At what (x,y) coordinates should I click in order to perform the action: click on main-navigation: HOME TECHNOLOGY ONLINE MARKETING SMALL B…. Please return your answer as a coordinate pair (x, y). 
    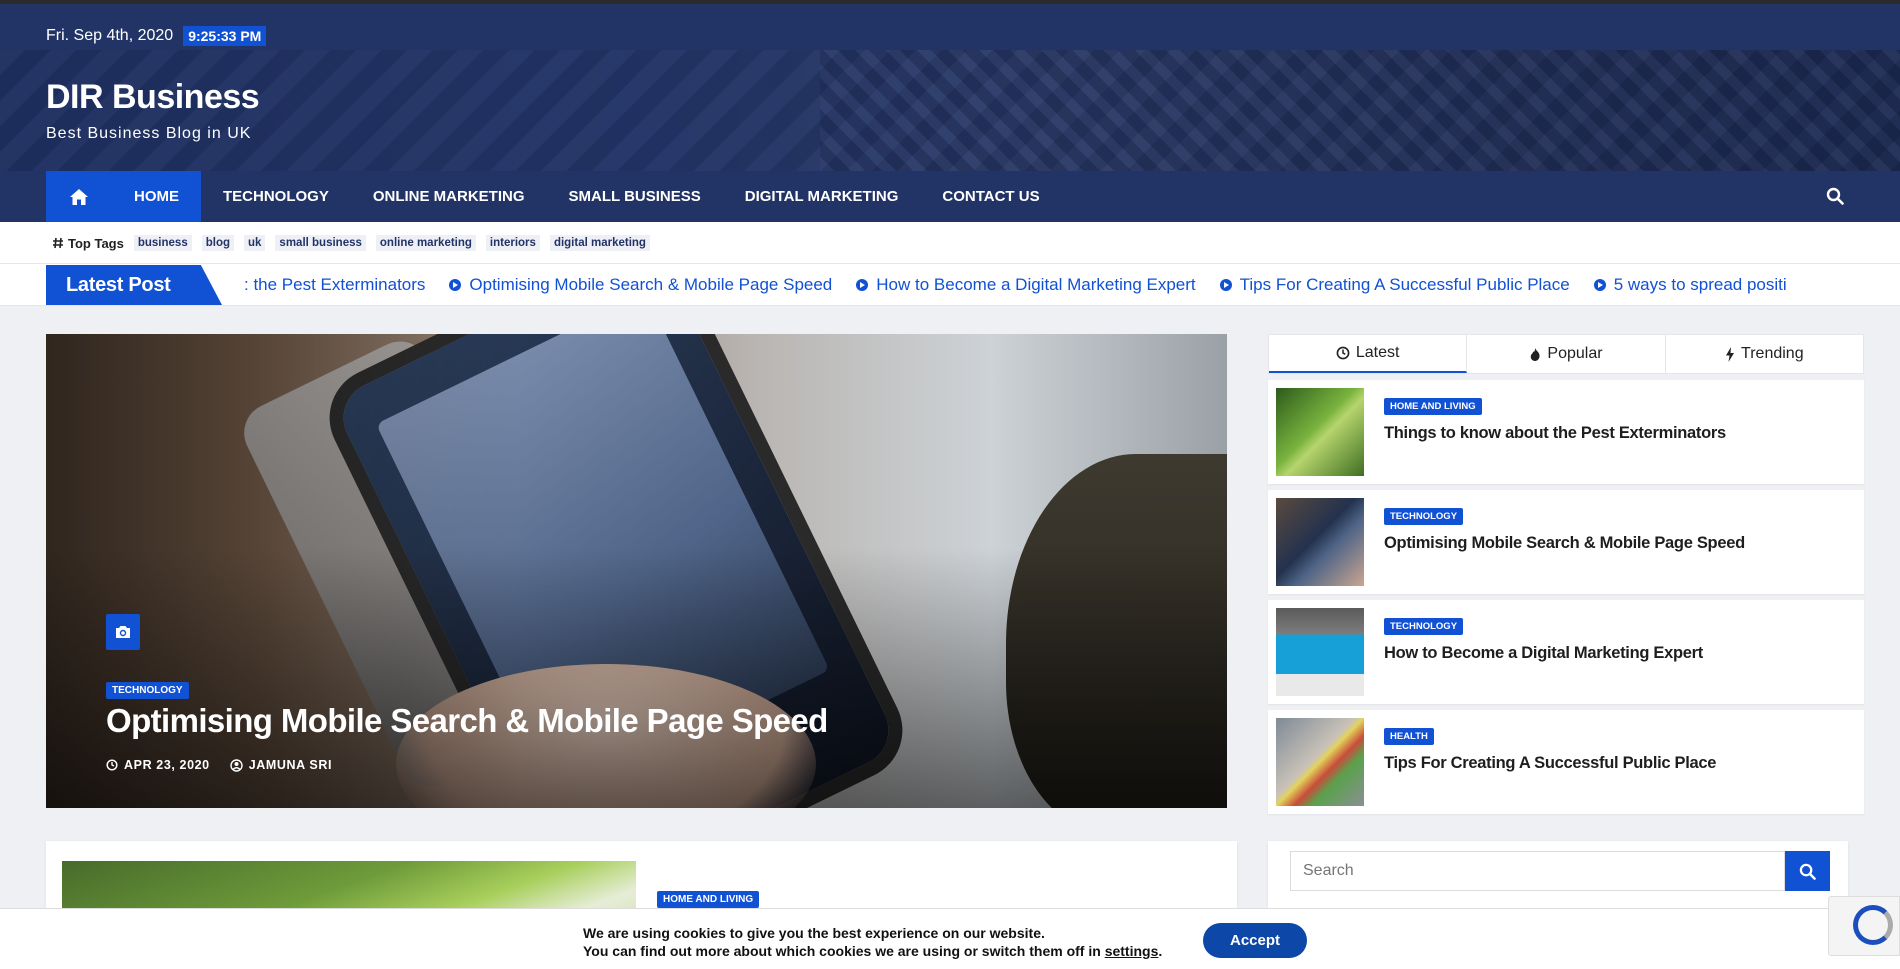
    Looking at the image, I should click on (950, 196).